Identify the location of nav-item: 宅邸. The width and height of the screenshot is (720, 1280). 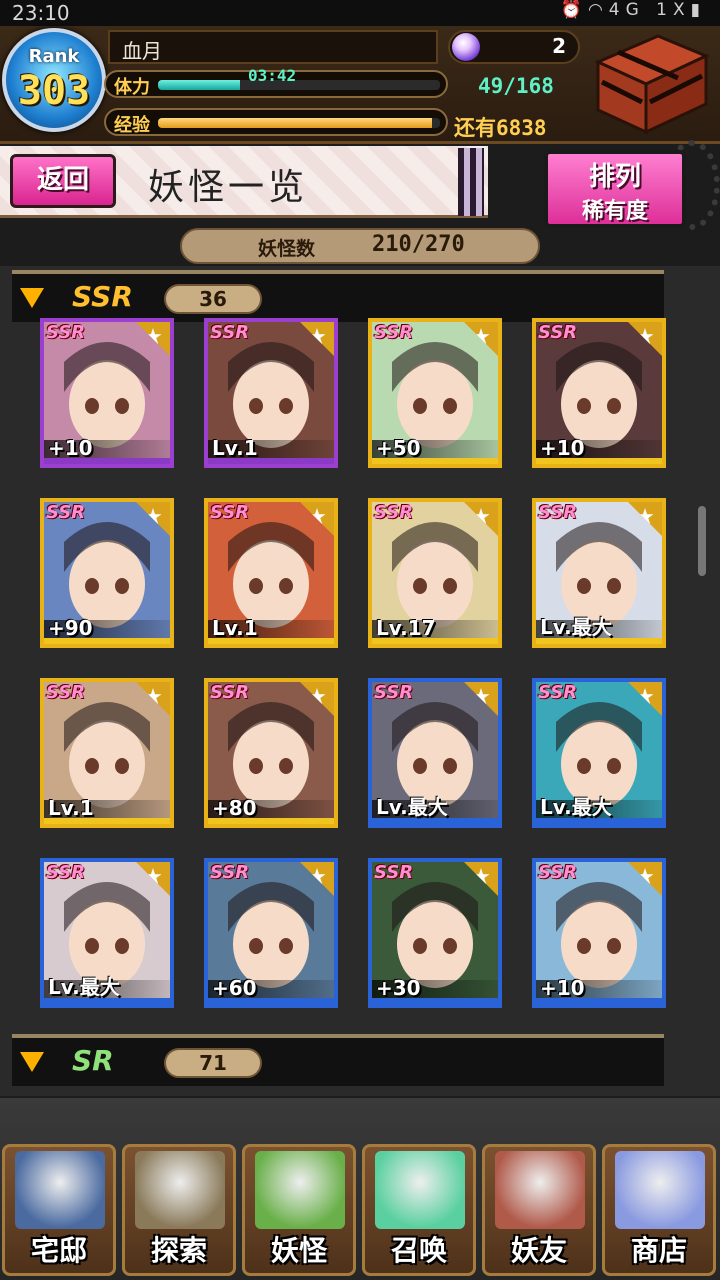
(59, 1210).